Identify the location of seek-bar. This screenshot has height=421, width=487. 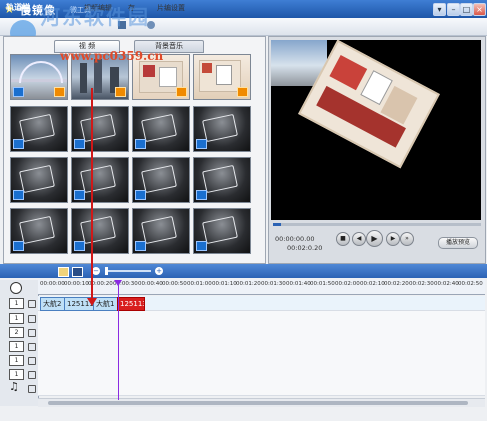
(377, 224).